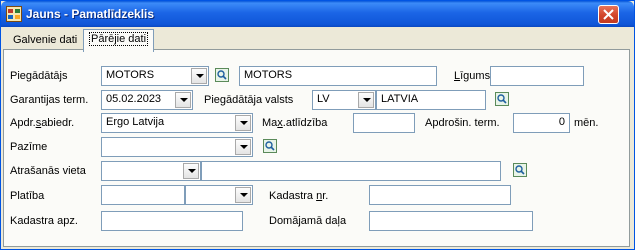 The image size is (635, 250). Describe the element at coordinates (29, 147) in the screenshot. I see `feature-label: Pazīme` at that location.